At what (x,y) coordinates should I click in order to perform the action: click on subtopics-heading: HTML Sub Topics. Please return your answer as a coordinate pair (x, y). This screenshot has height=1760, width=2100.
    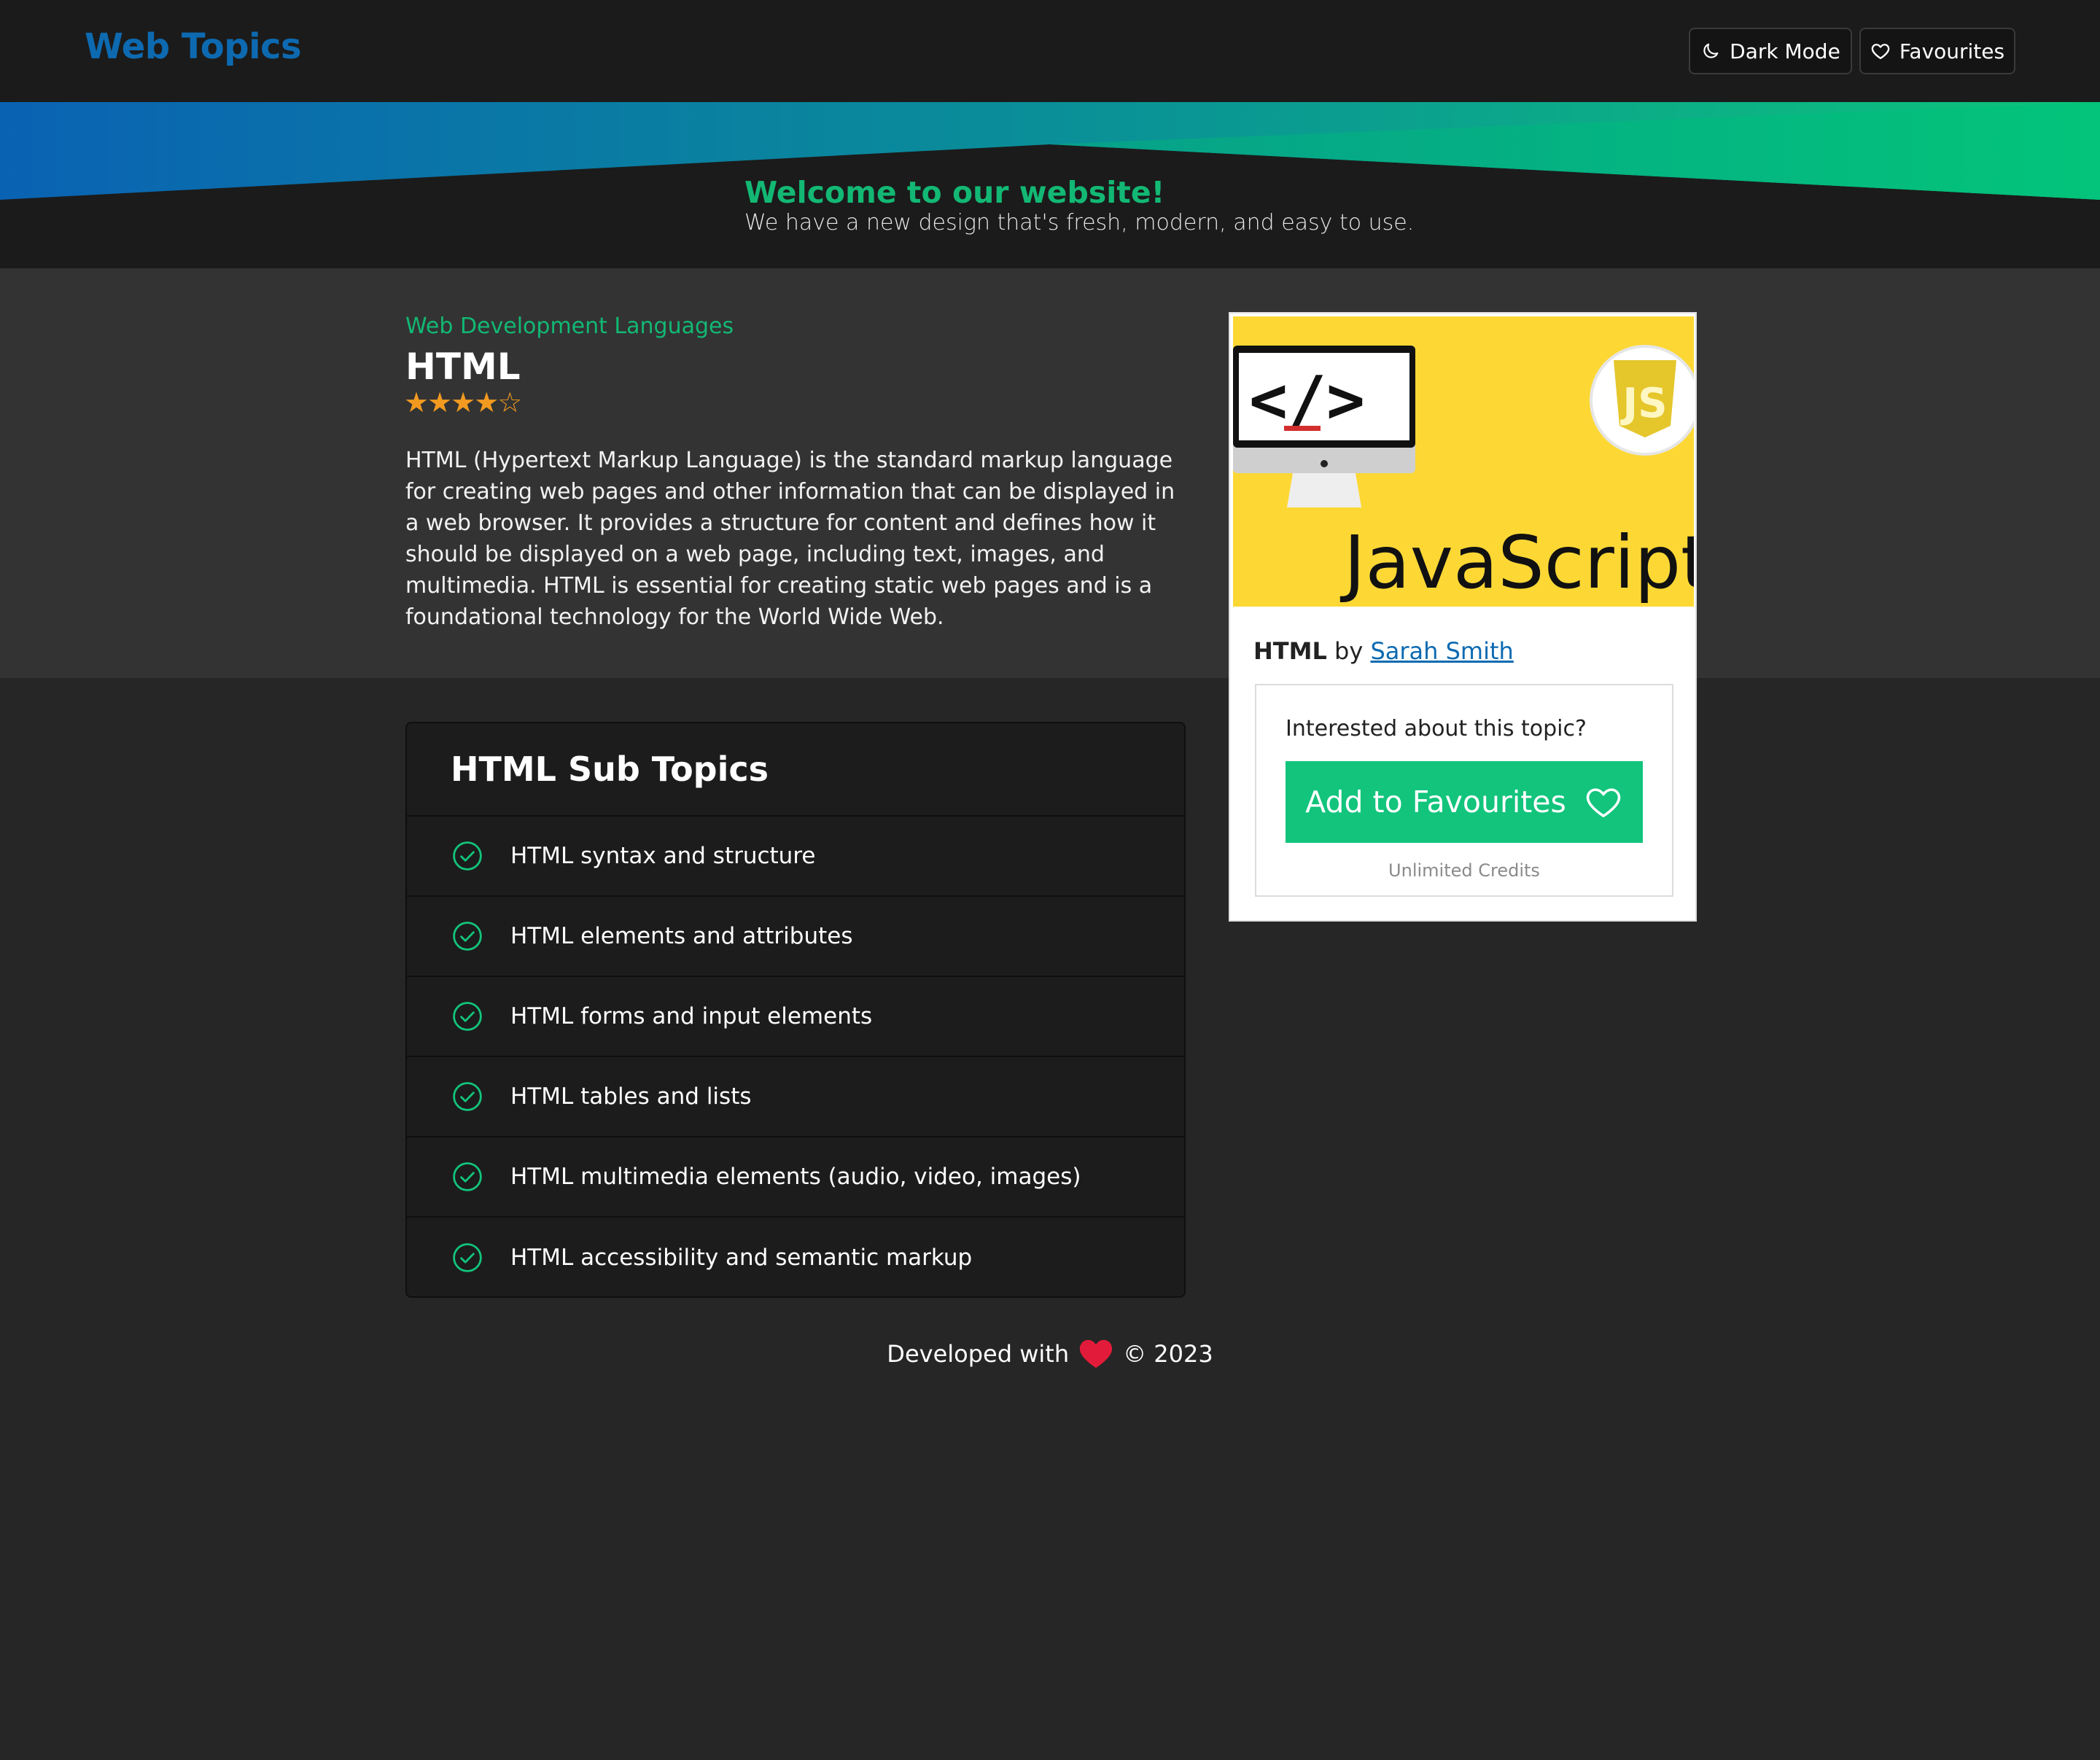
    Looking at the image, I should click on (795, 770).